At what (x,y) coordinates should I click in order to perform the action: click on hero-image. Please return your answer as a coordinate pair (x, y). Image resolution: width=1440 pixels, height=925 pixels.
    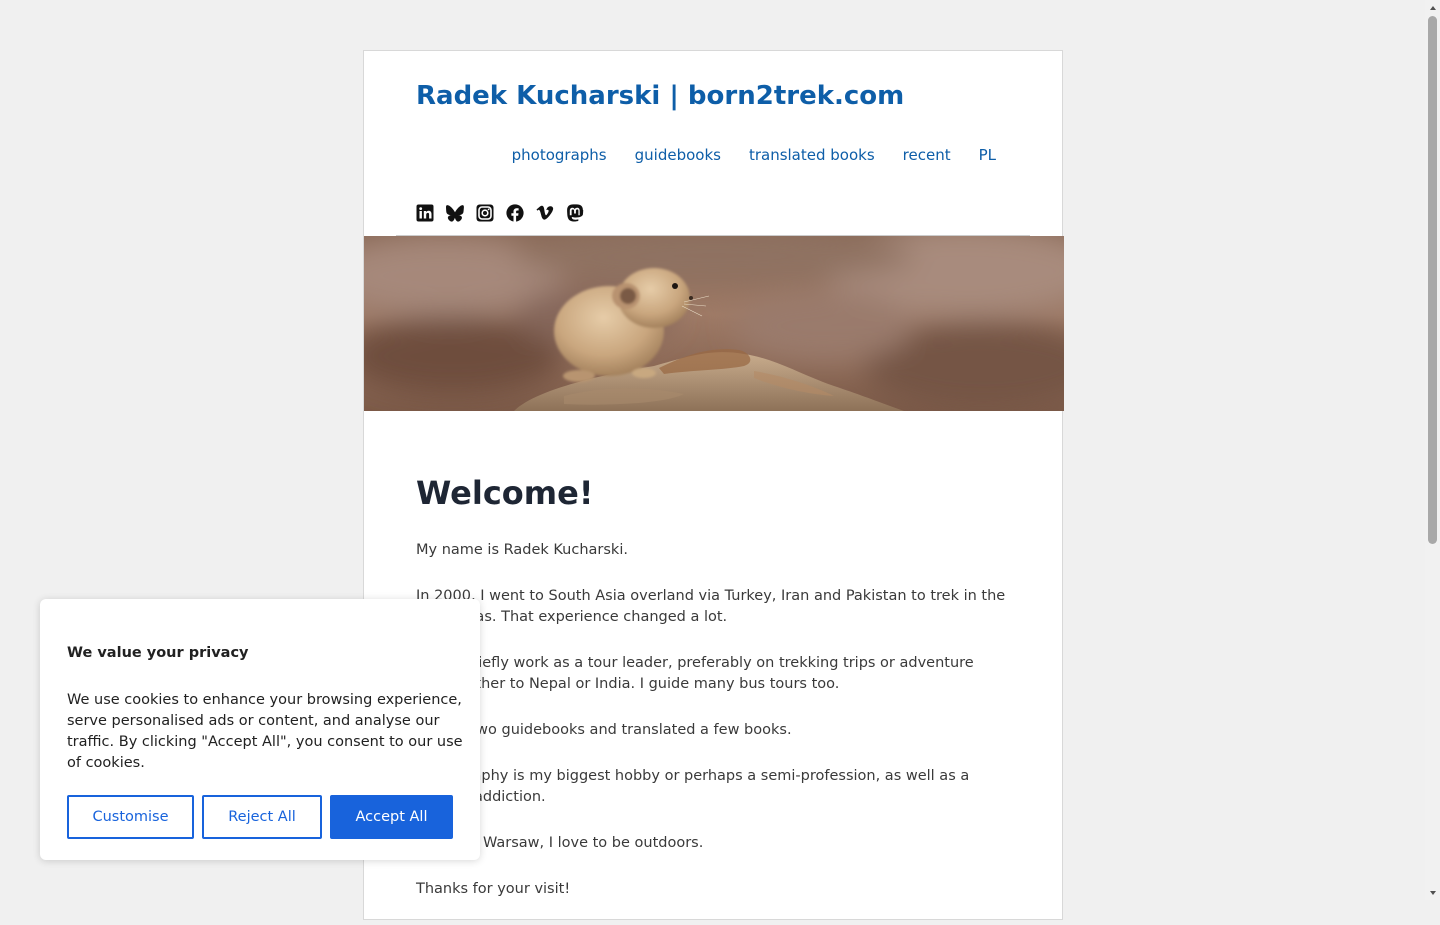
    Looking at the image, I should click on (714, 323).